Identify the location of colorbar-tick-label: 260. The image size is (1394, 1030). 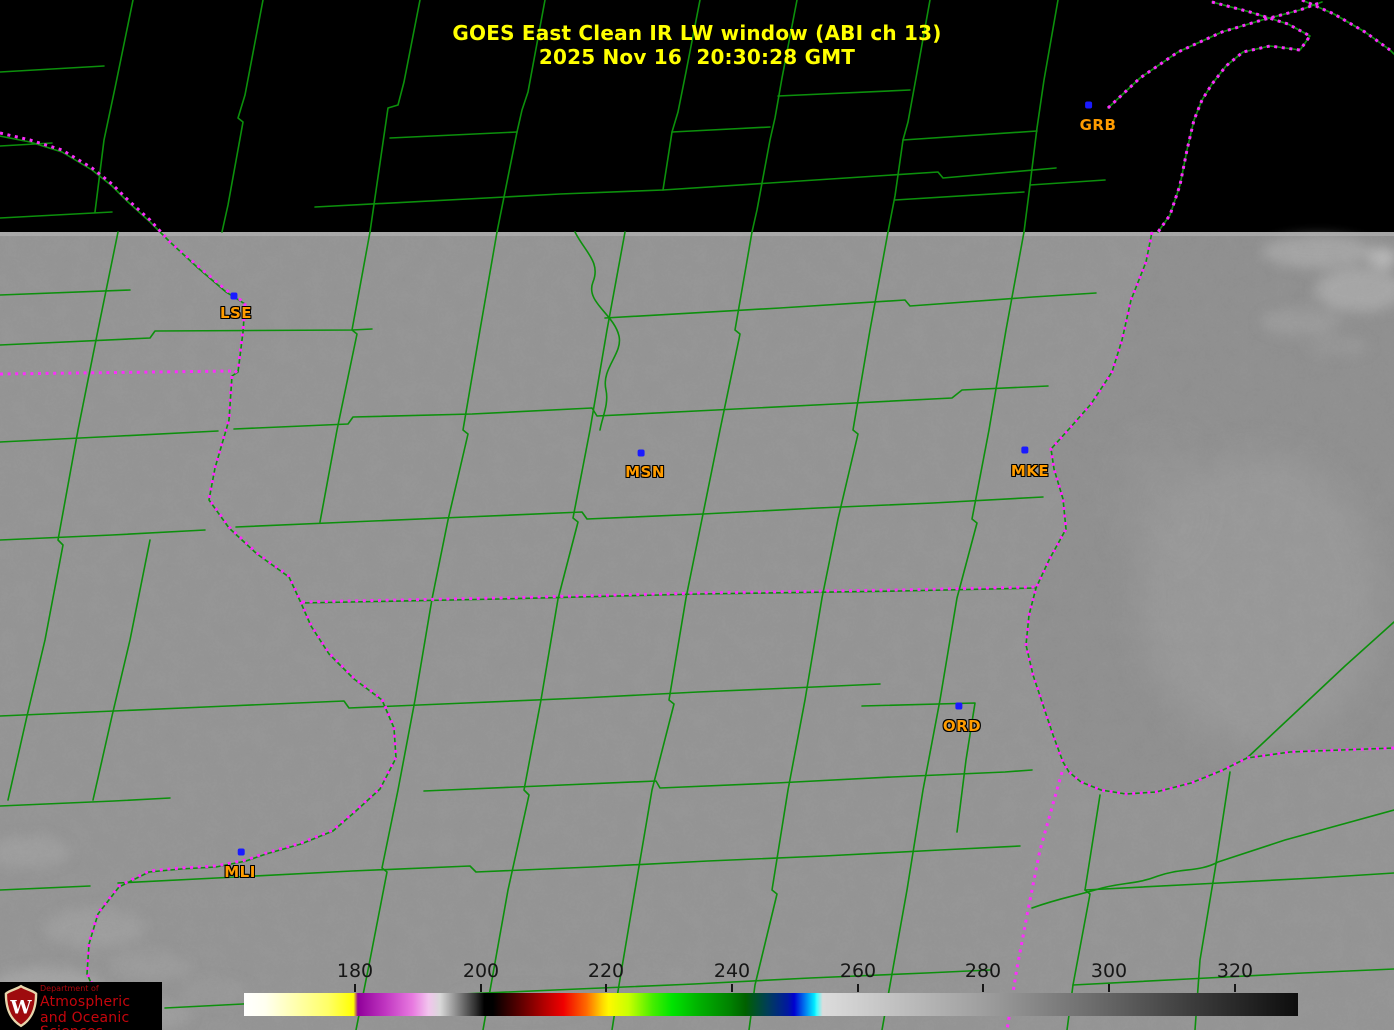
(858, 971).